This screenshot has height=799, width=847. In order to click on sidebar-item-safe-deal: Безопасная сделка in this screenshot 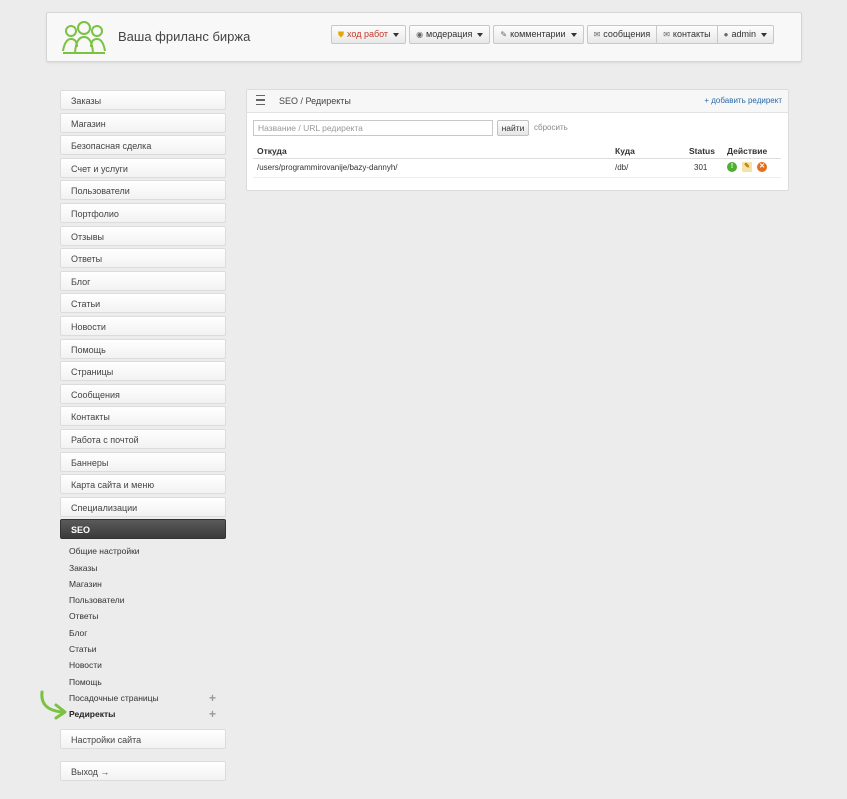, I will do `click(143, 145)`.